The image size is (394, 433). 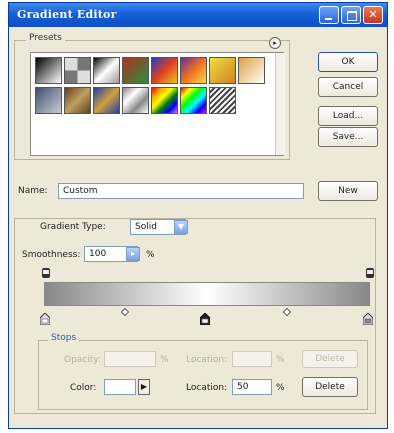 I want to click on minimize-icon, so click(x=328, y=19).